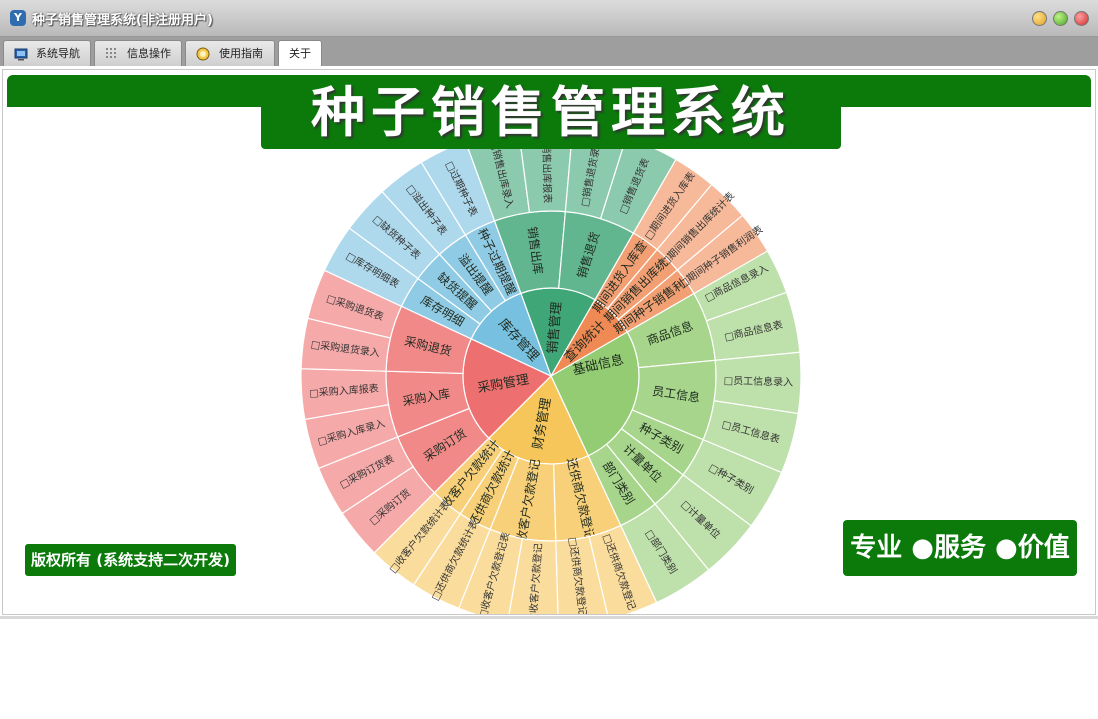 The width and height of the screenshot is (1098, 719). I want to click on tab-label: 使用指南, so click(241, 53).